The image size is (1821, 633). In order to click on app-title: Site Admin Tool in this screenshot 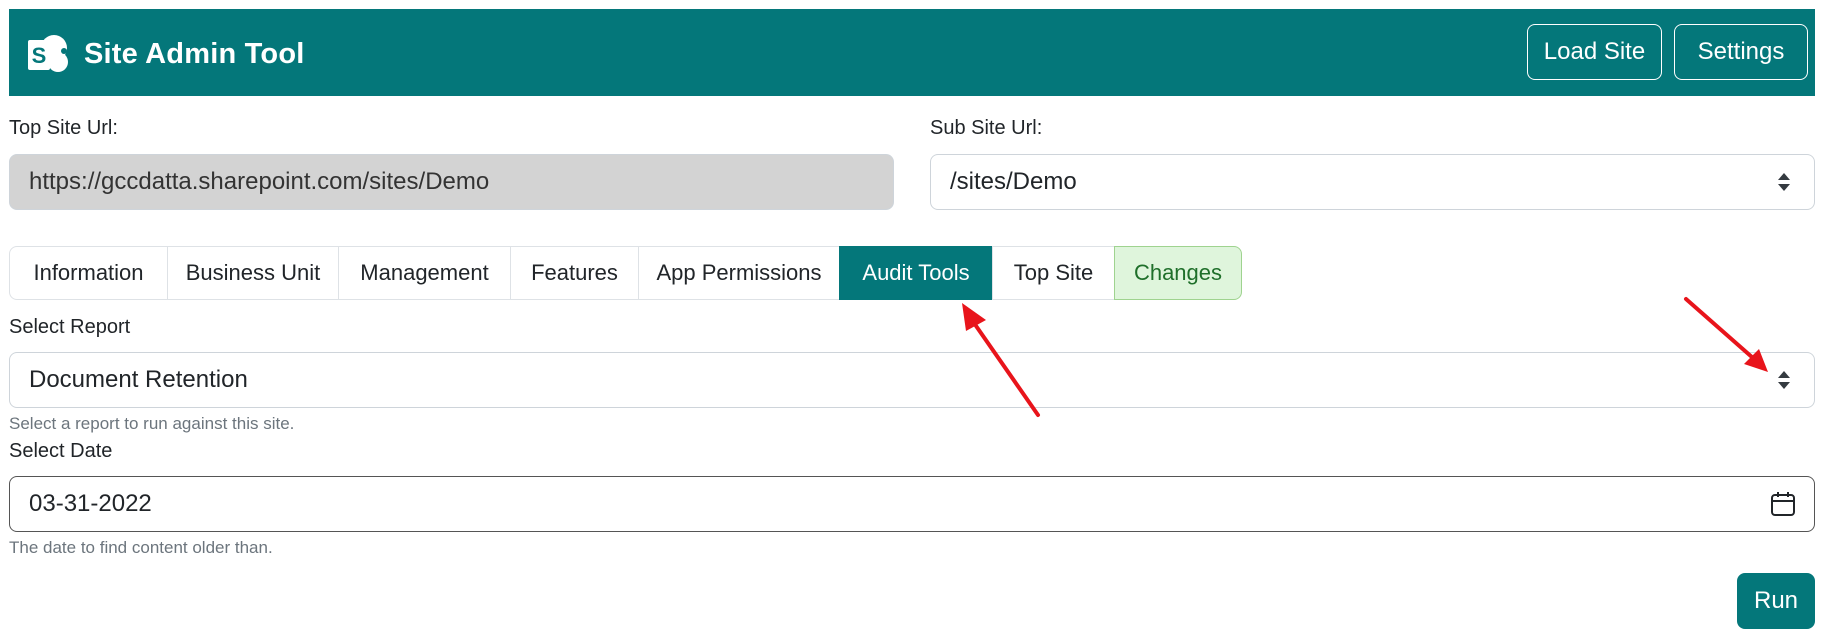, I will do `click(194, 53)`.